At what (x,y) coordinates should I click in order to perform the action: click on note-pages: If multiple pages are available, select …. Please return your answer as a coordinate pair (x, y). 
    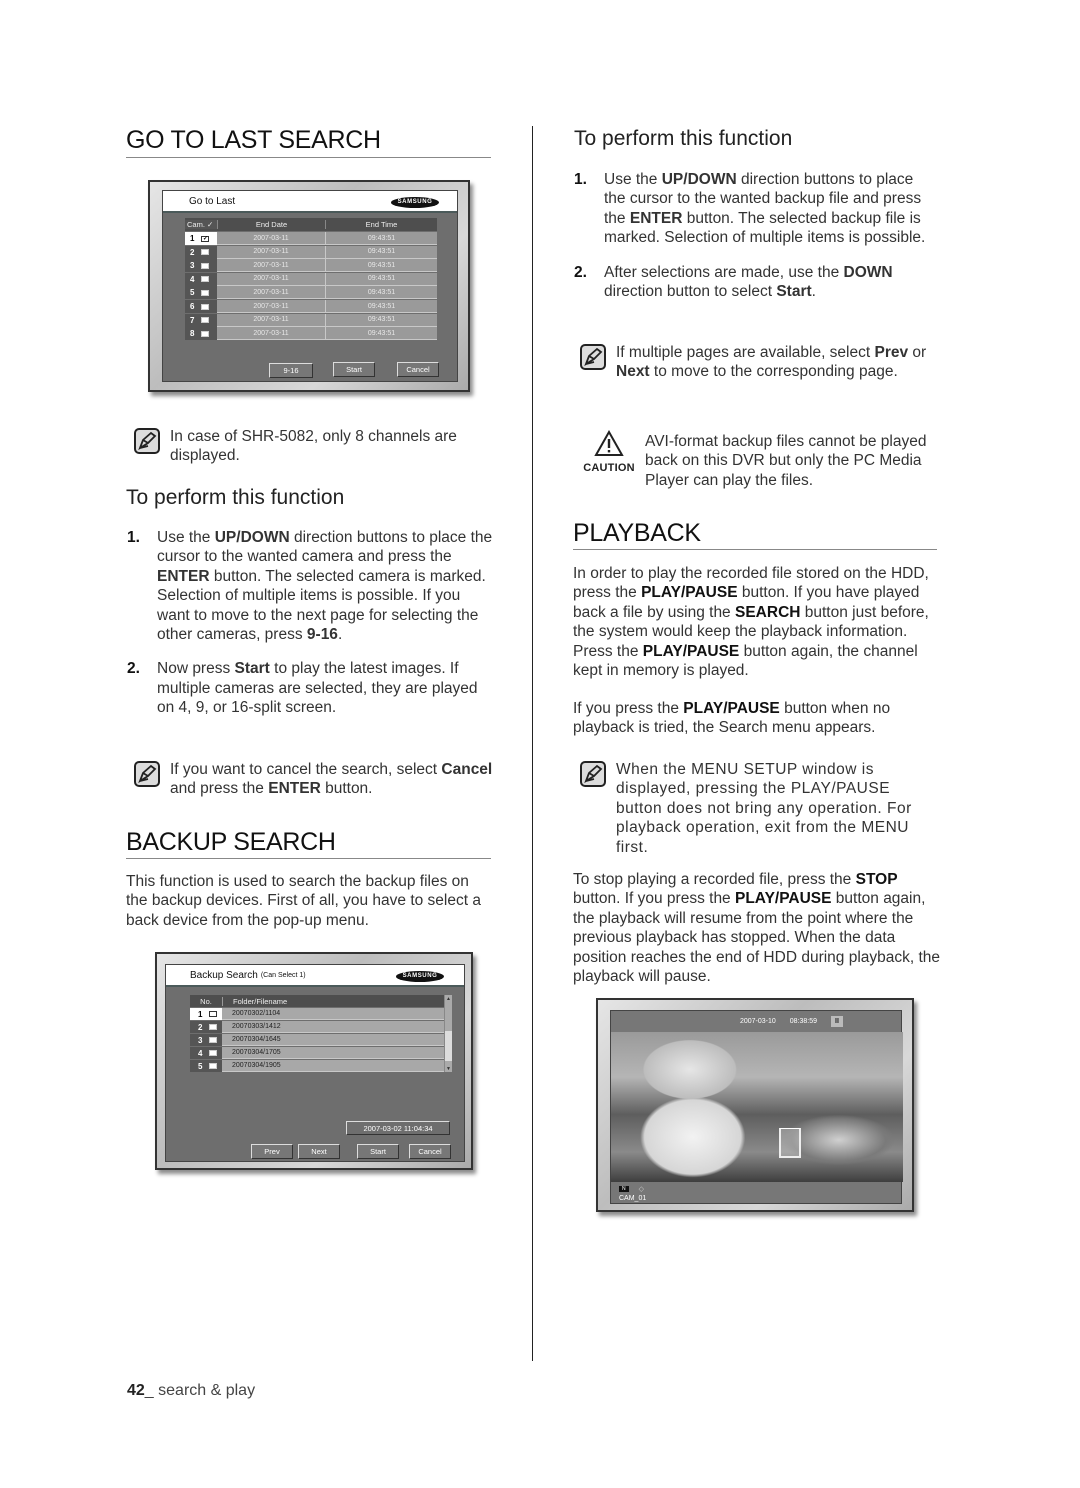
    Looking at the image, I should click on (760, 362).